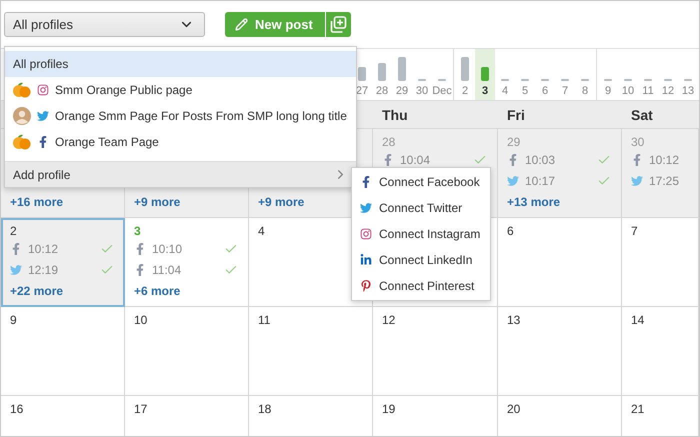 Image resolution: width=700 pixels, height=437 pixels. Describe the element at coordinates (514, 142) in the screenshot. I see `day-number: 29` at that location.